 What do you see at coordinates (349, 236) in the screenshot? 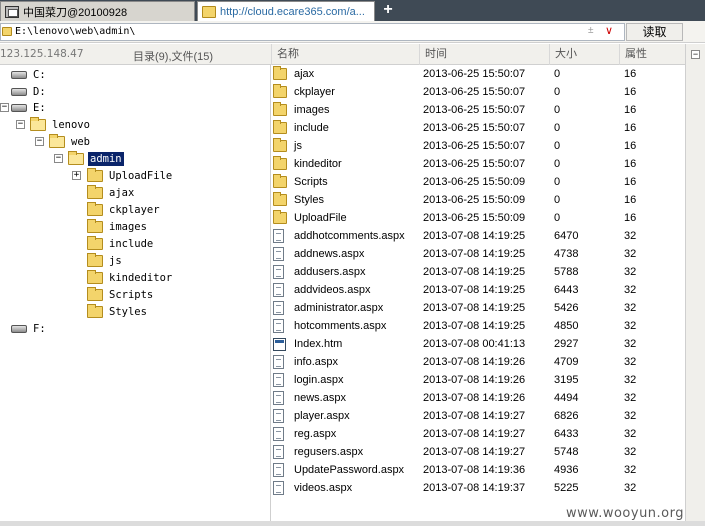
I see `file-name: addhotcomments.aspx` at bounding box center [349, 236].